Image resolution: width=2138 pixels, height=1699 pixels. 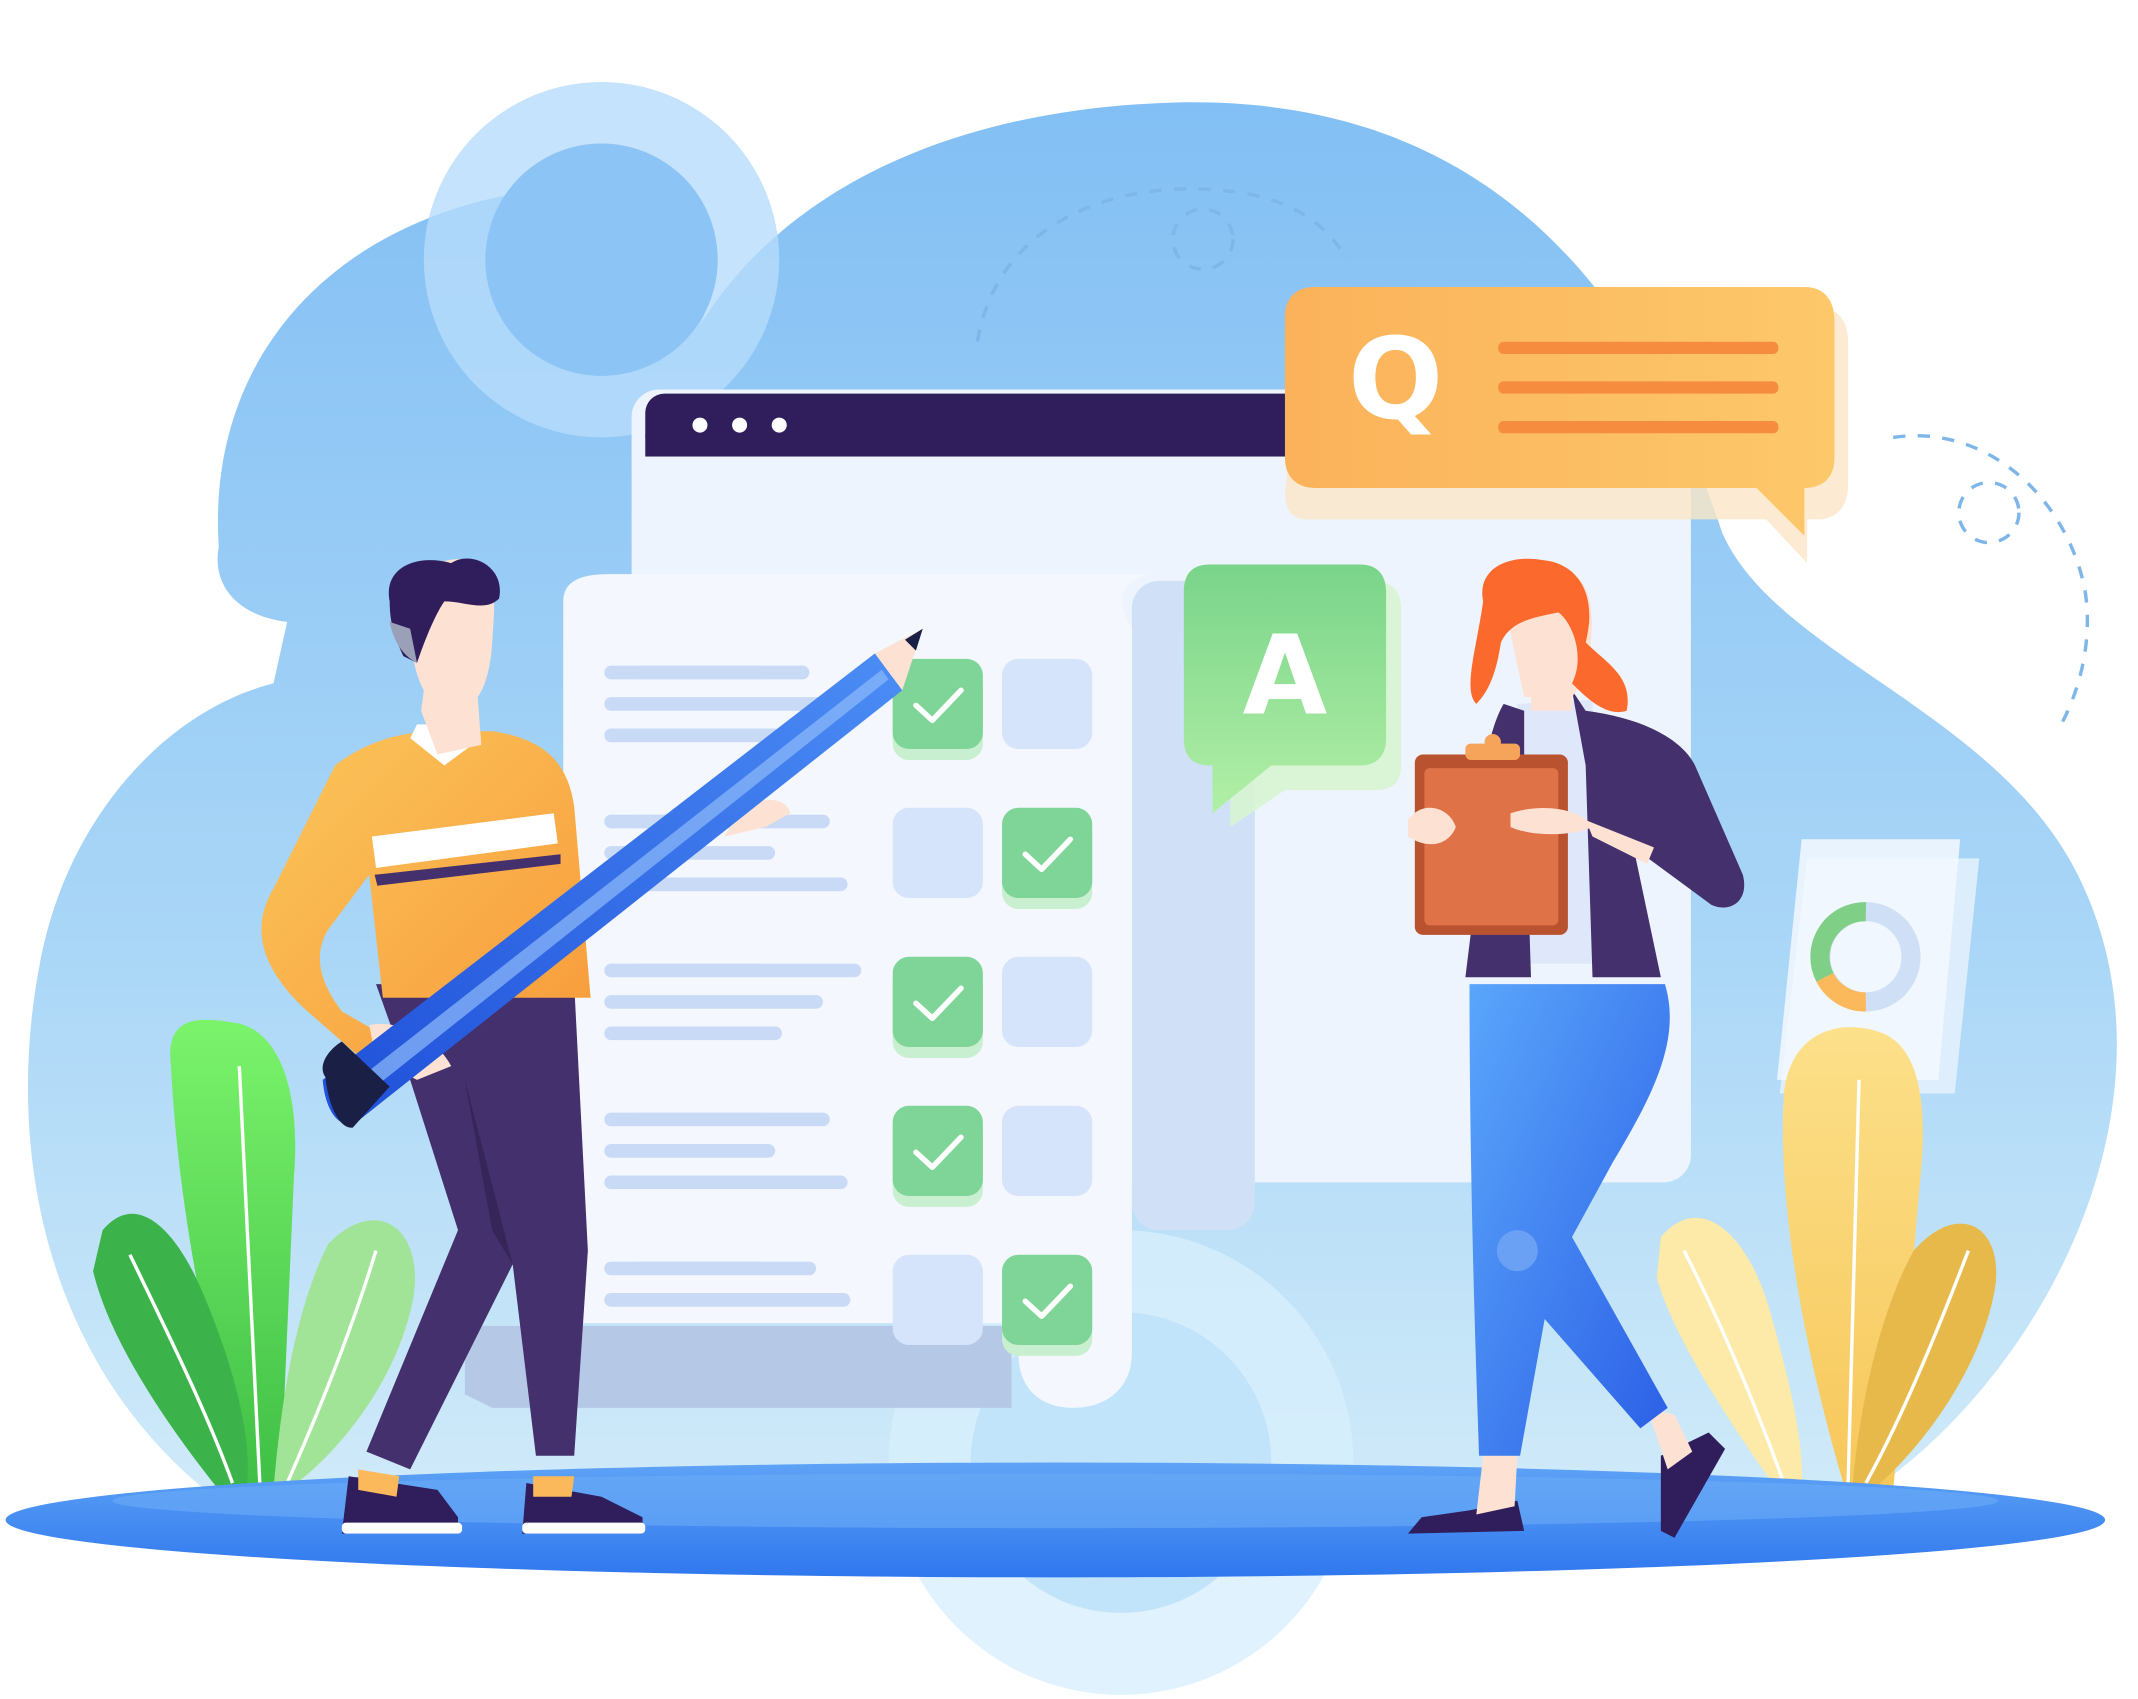 I want to click on question-letter: Q, so click(x=1395, y=380).